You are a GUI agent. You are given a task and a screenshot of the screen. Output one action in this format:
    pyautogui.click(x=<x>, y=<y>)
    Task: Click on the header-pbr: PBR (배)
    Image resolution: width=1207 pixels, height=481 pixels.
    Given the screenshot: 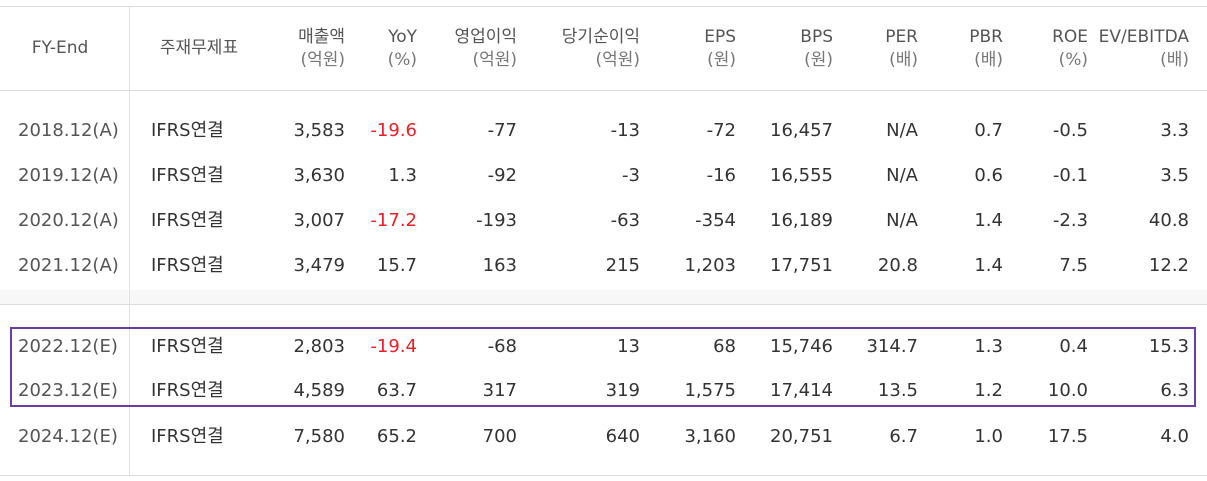 What is the action you would take?
    pyautogui.click(x=964, y=50)
    